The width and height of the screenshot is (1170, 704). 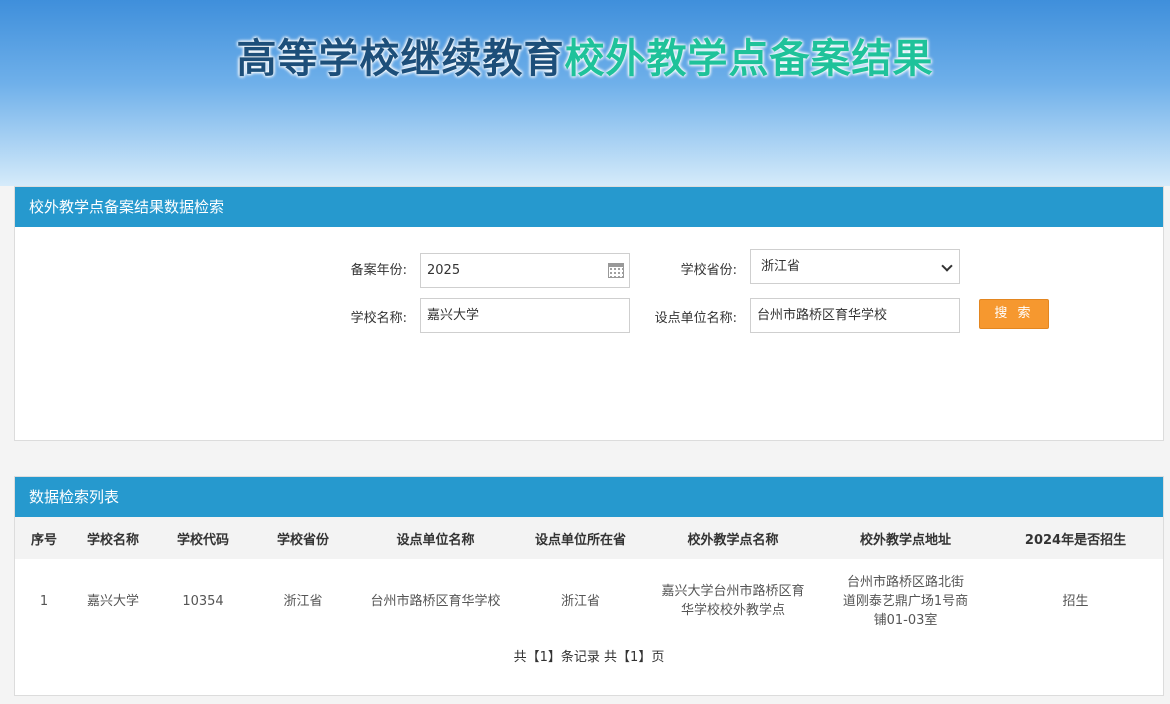 I want to click on results-panel-header: 数据检索列表, so click(x=589, y=497).